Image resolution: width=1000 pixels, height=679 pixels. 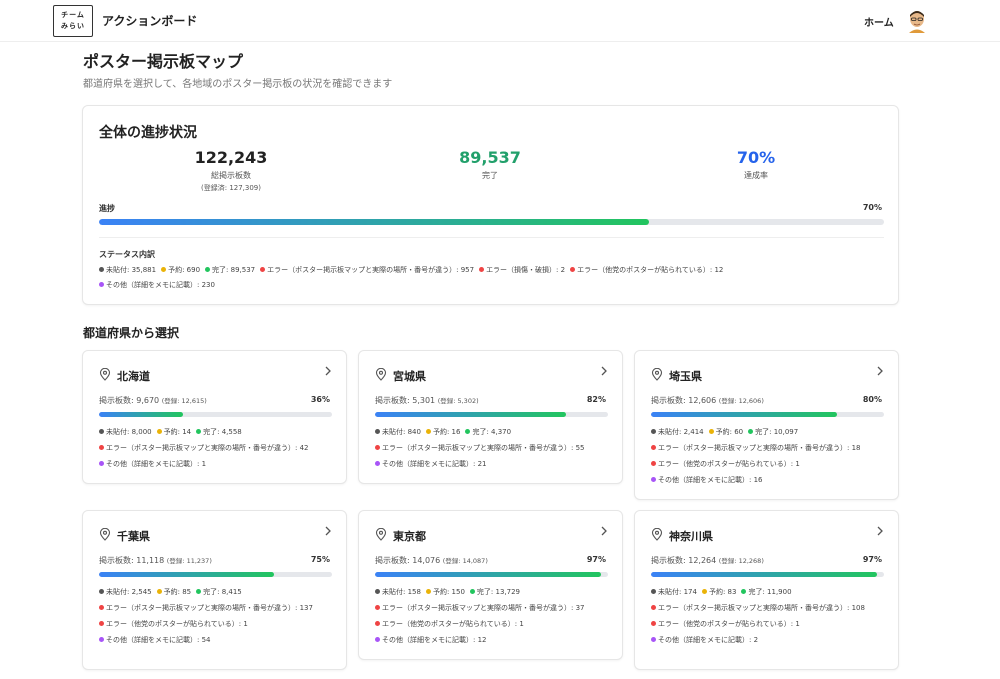 I want to click on status-breakdown-line-2: その他（詳細をメモに記載）: 230, so click(x=157, y=285).